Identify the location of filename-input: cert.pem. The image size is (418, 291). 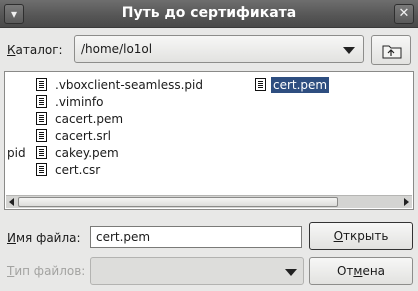
(196, 237).